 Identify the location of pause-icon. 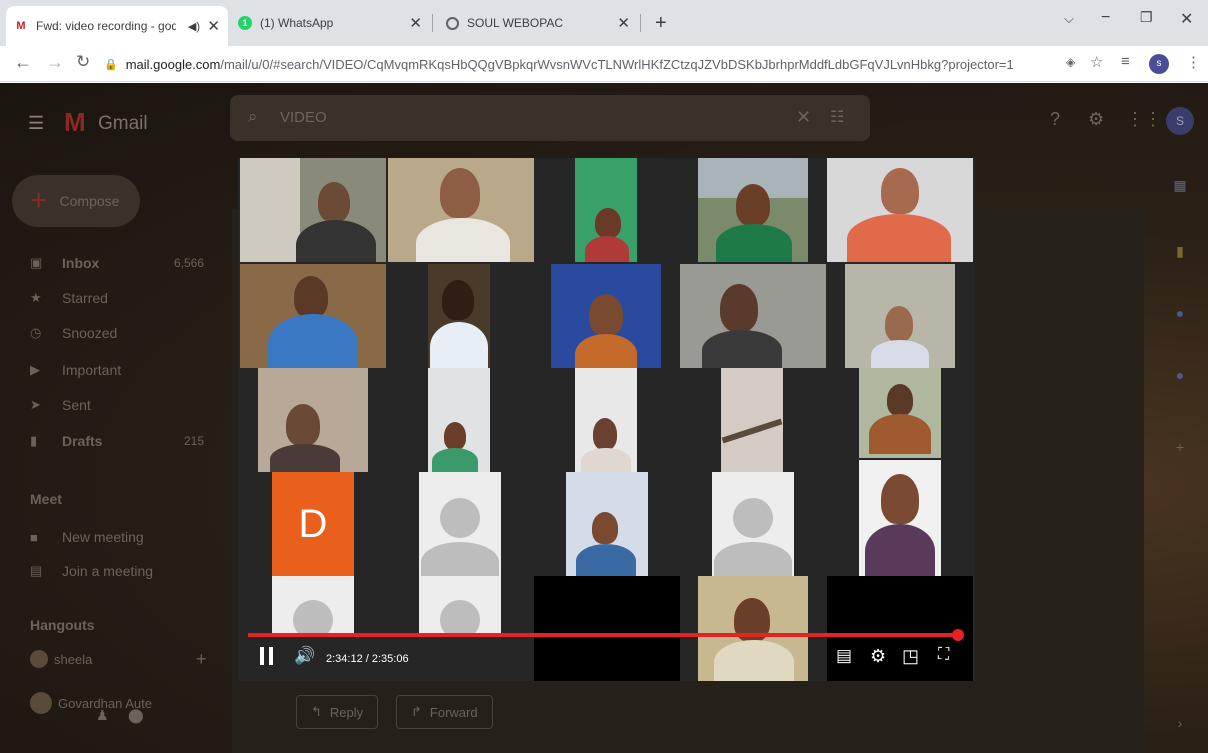
(268, 656).